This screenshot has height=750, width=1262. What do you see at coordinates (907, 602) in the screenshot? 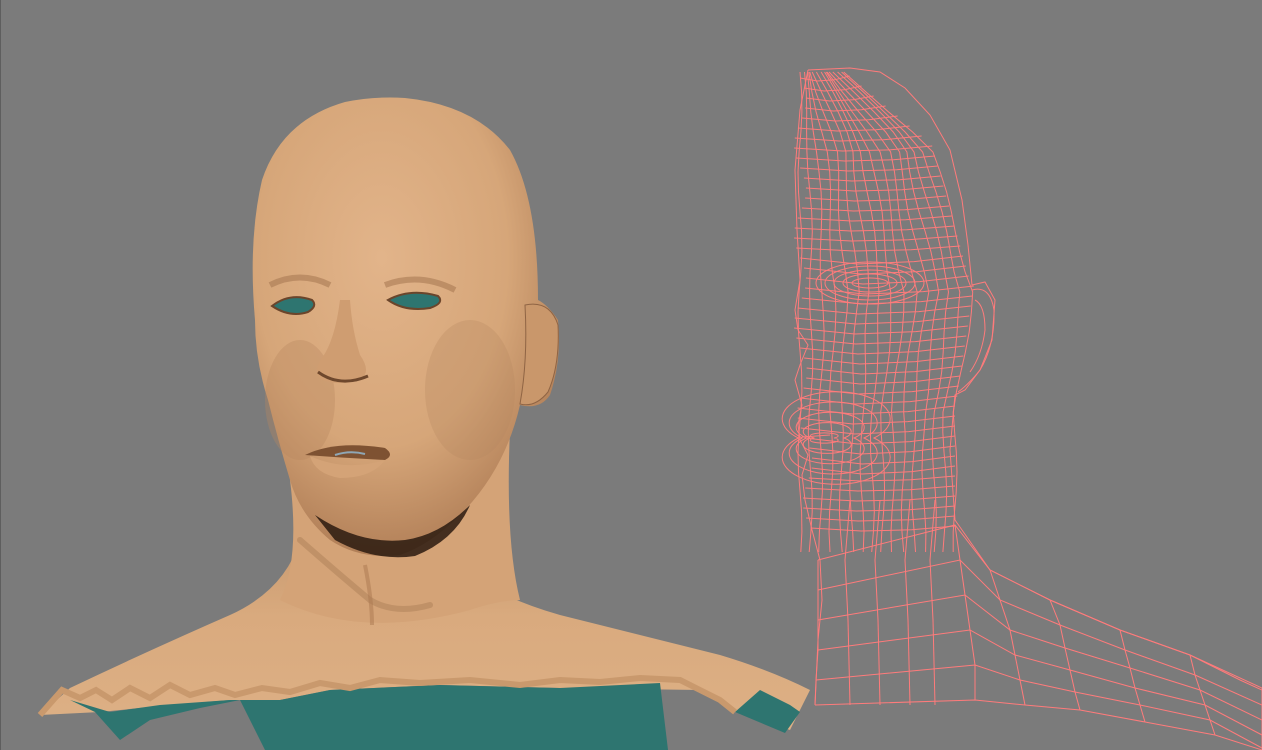
I see `wireframe-neck-strip` at bounding box center [907, 602].